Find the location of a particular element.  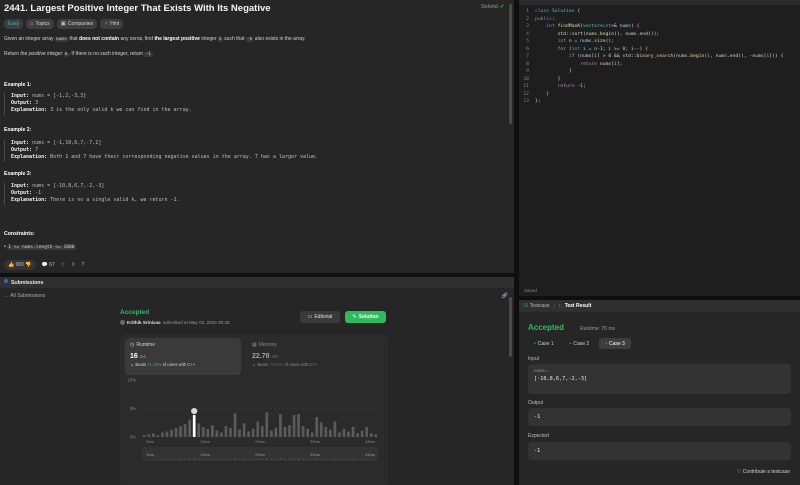

comment-icon: 💬 is located at coordinates (44, 265).